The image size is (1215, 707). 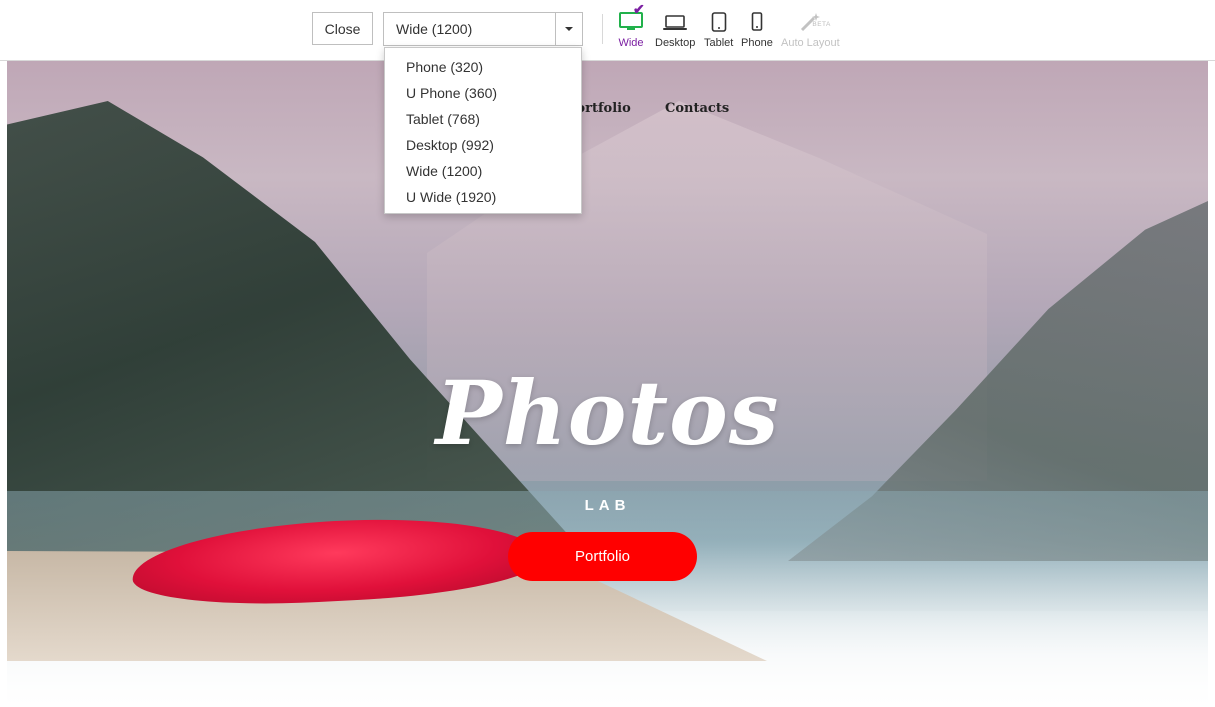 I want to click on device-phone-button: Phone, so click(x=757, y=29).